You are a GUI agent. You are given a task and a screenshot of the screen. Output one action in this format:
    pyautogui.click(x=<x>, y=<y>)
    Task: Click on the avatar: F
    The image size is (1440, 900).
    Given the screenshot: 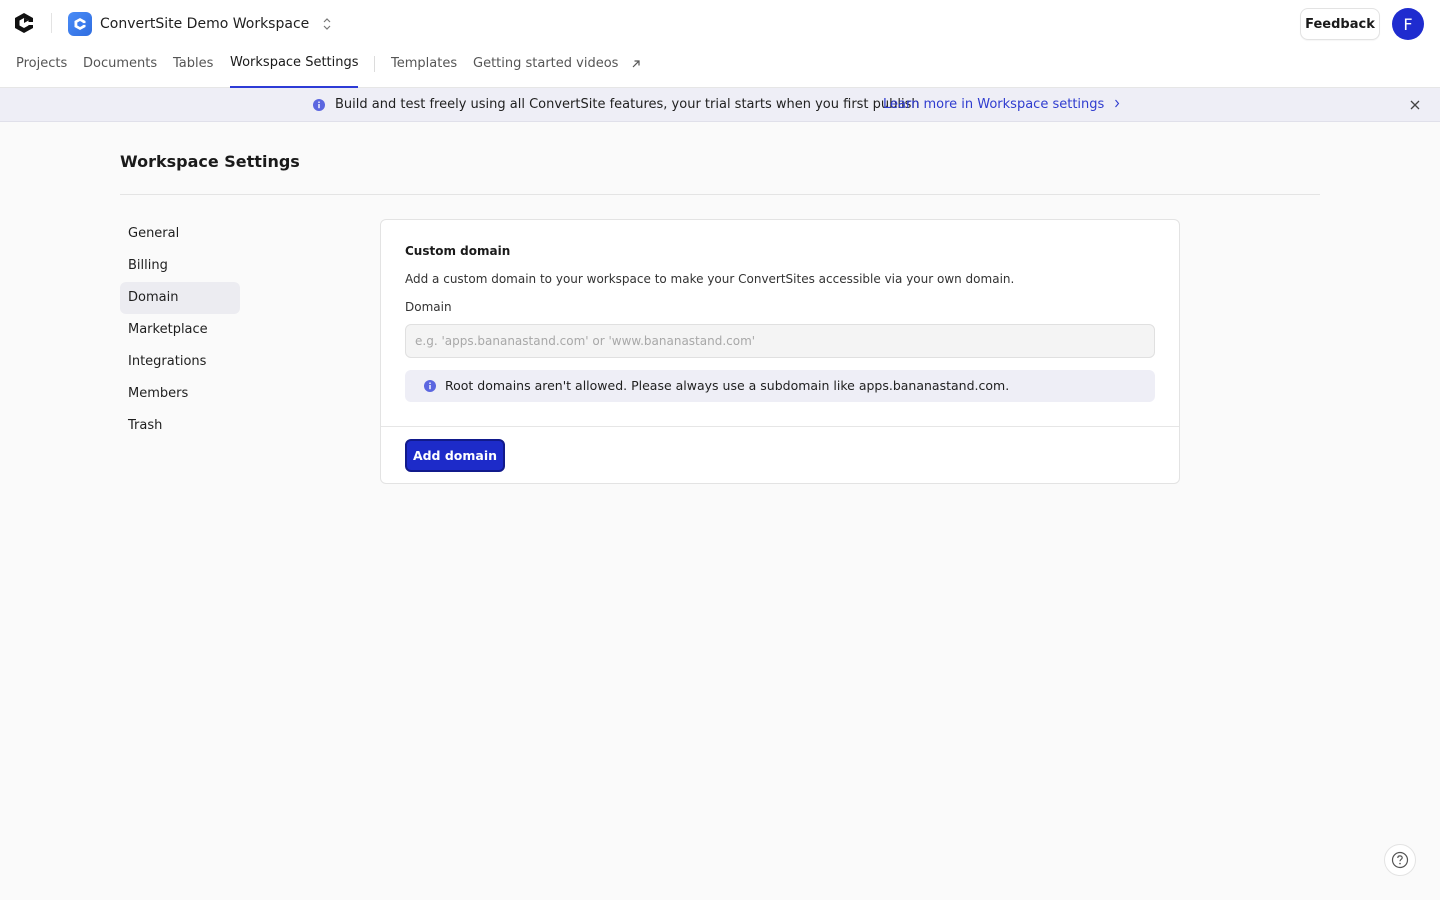 What is the action you would take?
    pyautogui.click(x=1408, y=24)
    